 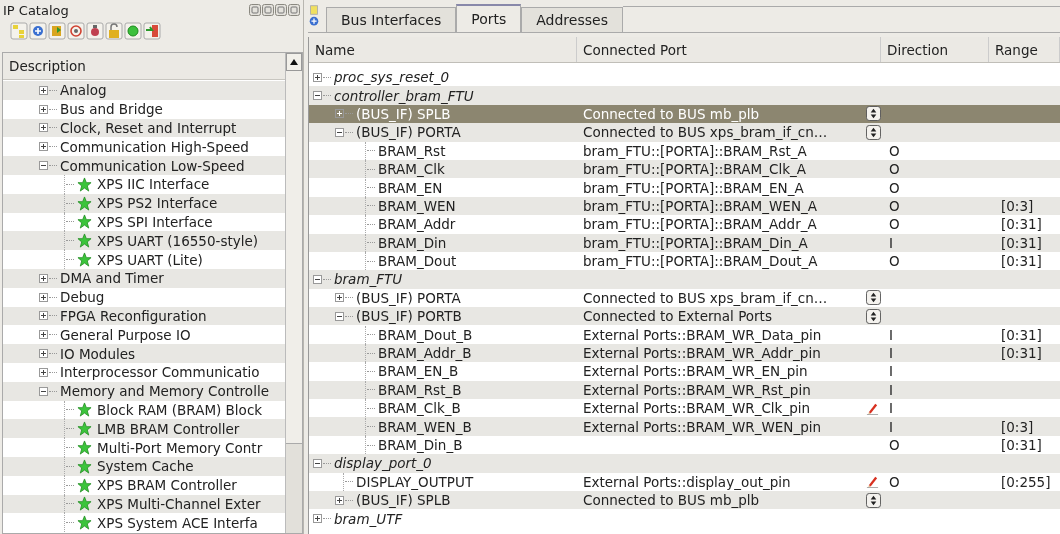 What do you see at coordinates (572, 19) in the screenshot?
I see `tab: Addresses` at bounding box center [572, 19].